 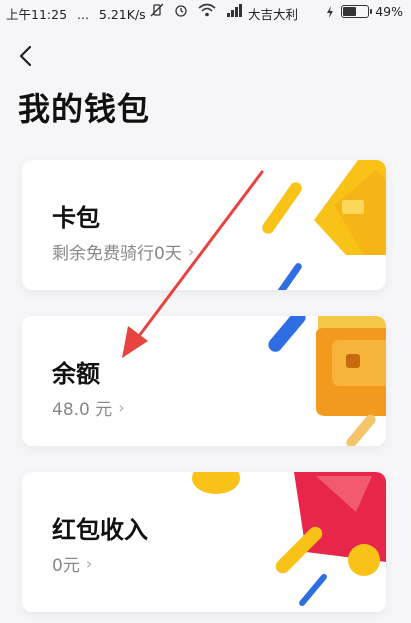 What do you see at coordinates (37, 14) in the screenshot?
I see `status-time: 上午11:25` at bounding box center [37, 14].